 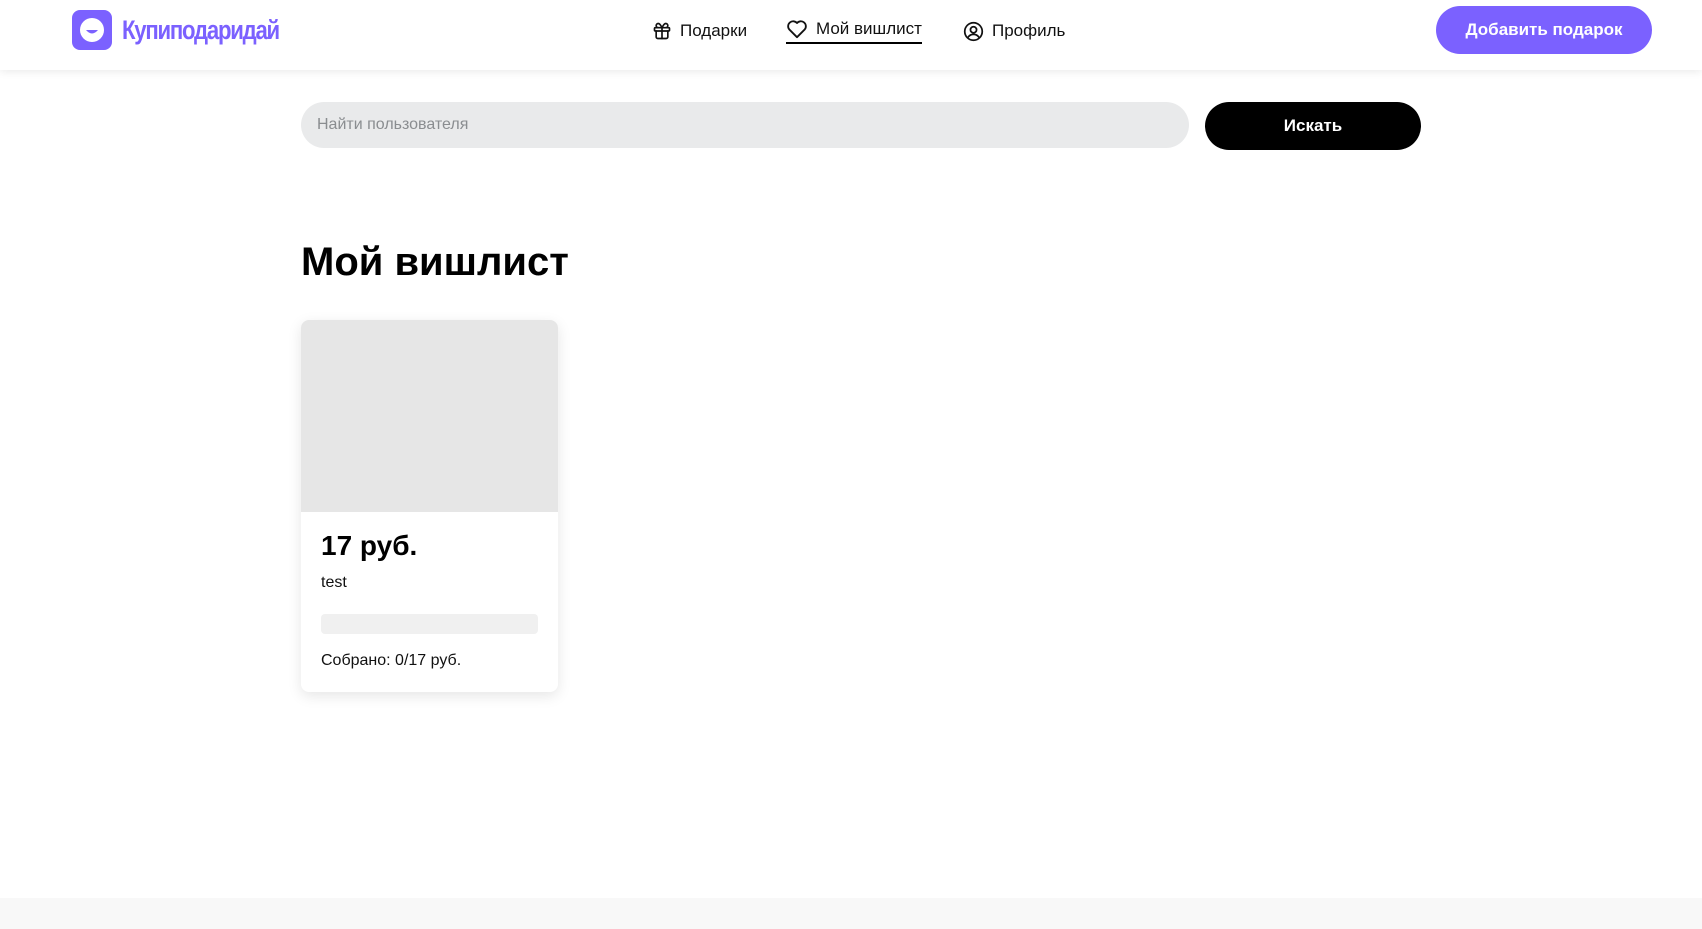 I want to click on wishlist-item-card: 17 руб. test Собрано: 0/17 руб., so click(x=429, y=506).